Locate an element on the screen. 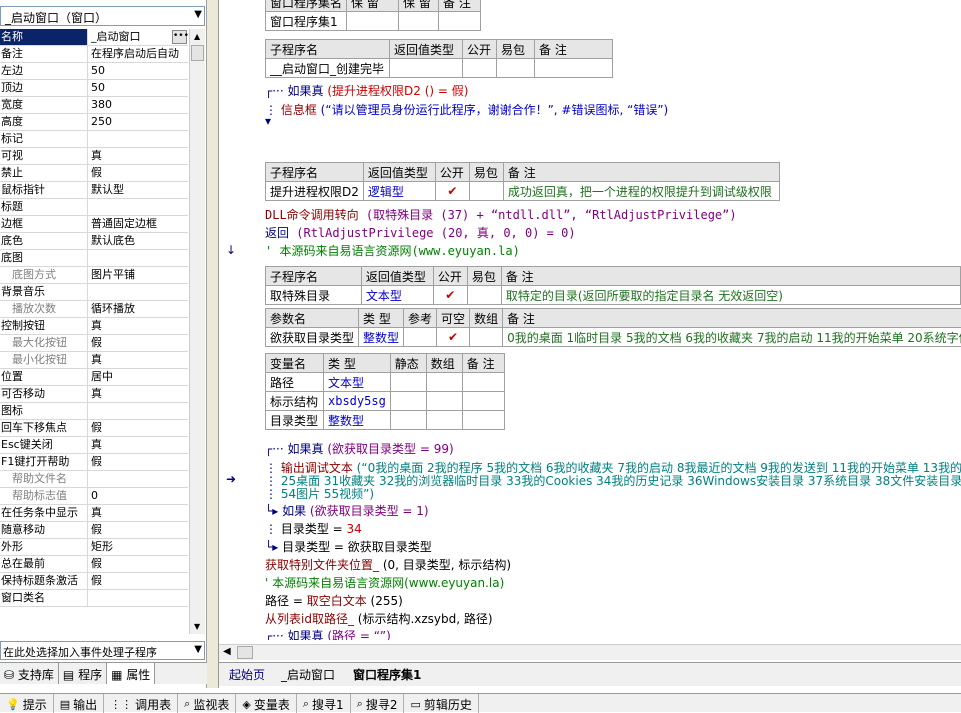 The image size is (961, 713). property-row: 控制按钮真 is located at coordinates (94, 326).